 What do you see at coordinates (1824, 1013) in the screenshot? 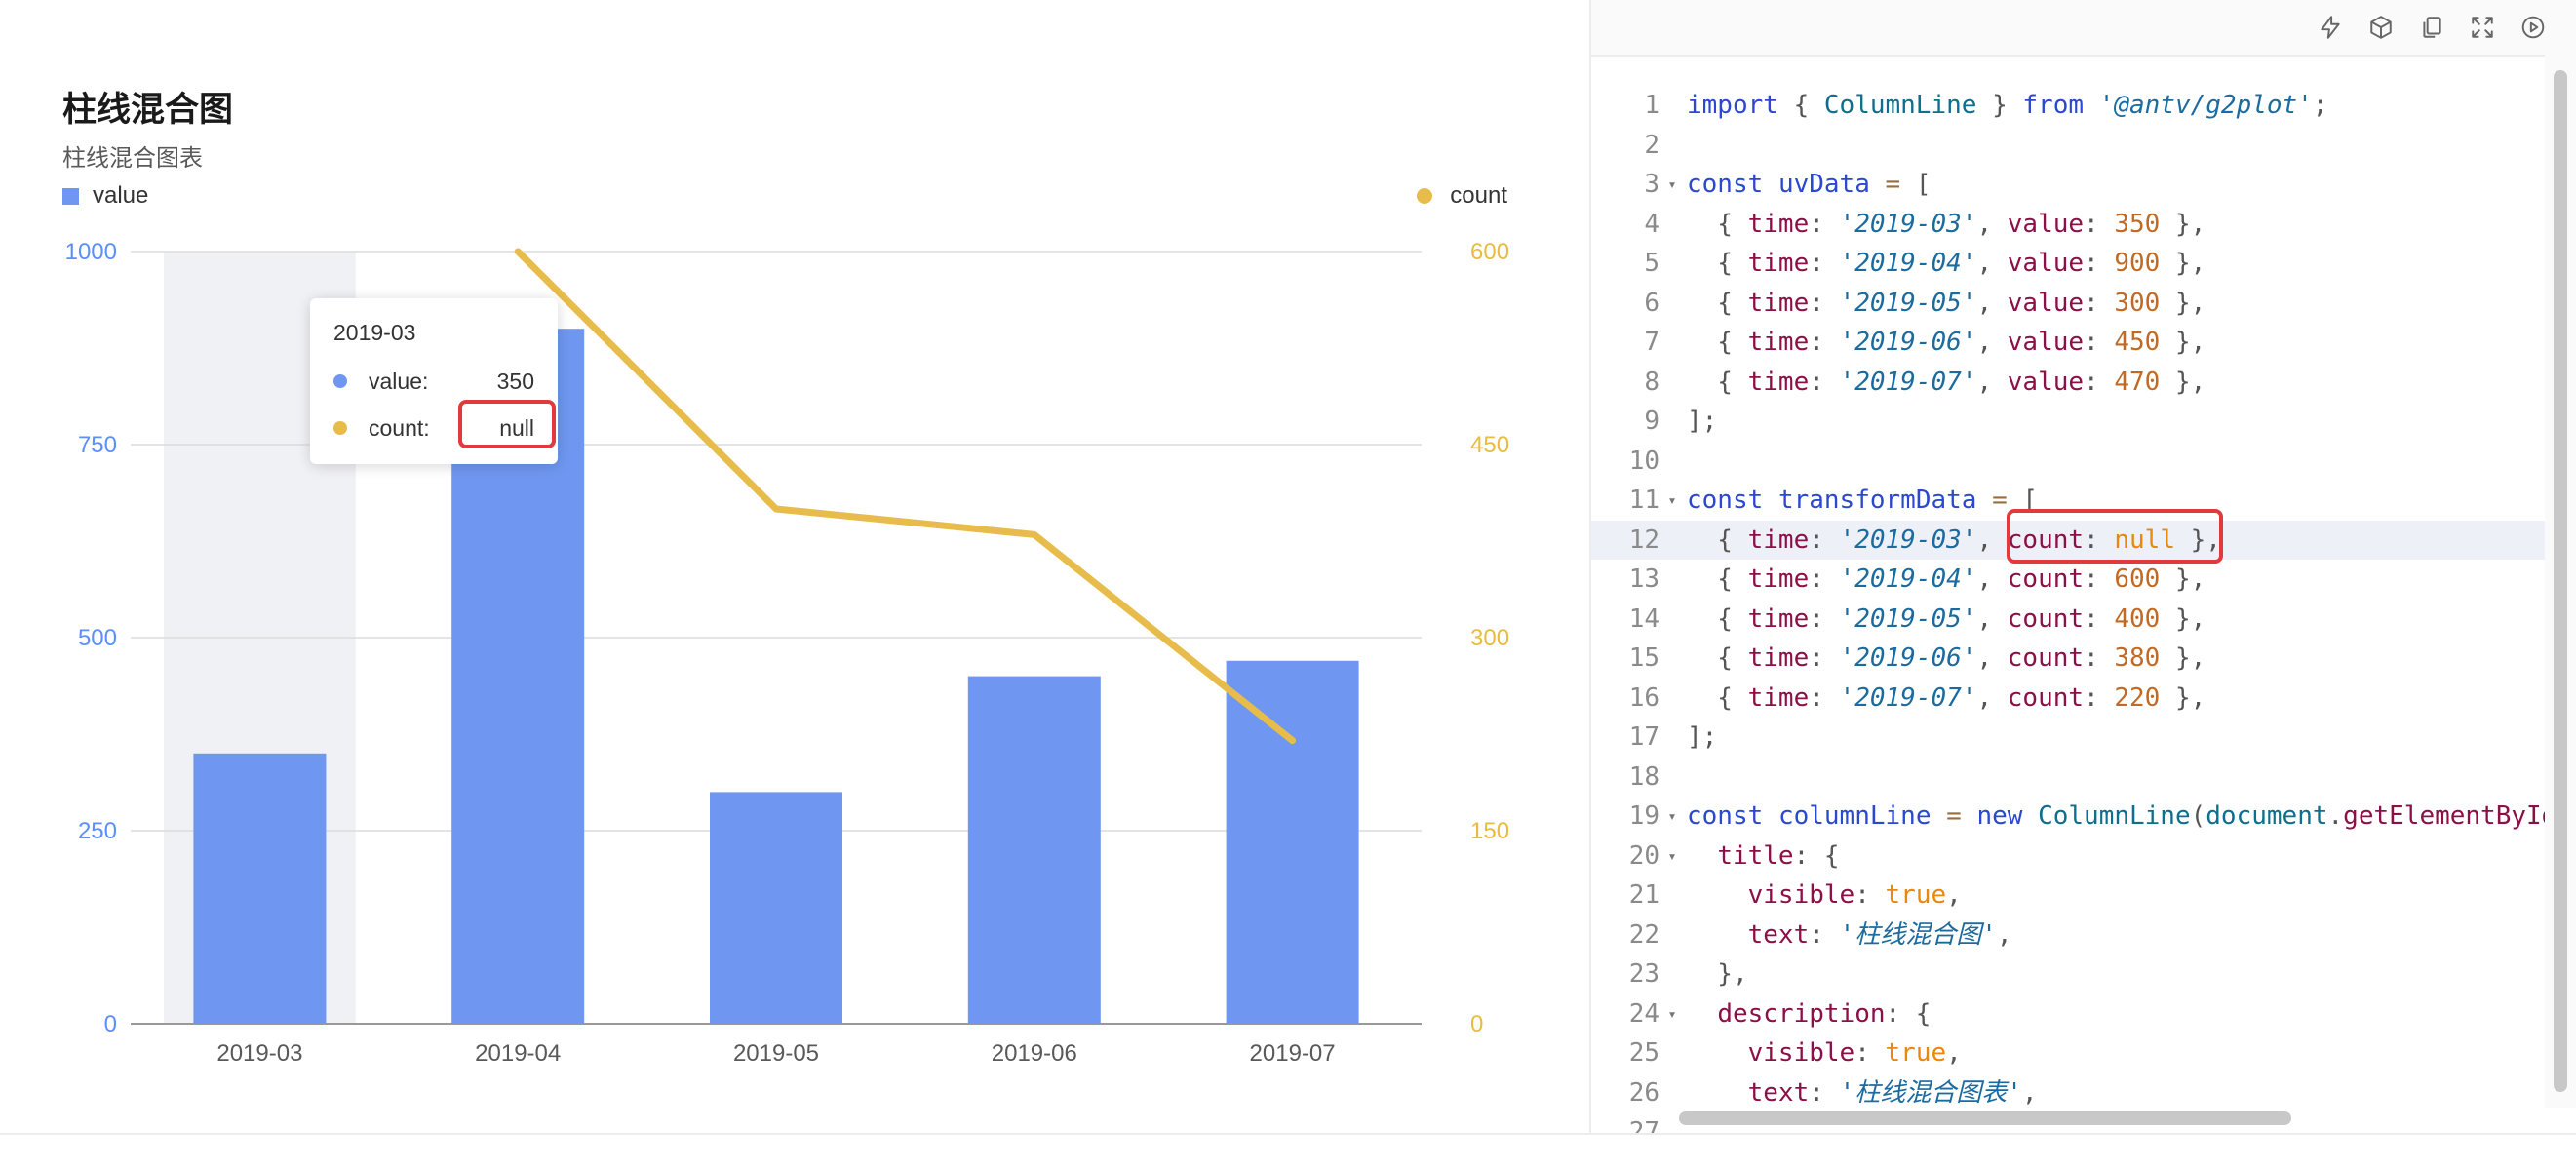
I see `code-text: description: {` at bounding box center [1824, 1013].